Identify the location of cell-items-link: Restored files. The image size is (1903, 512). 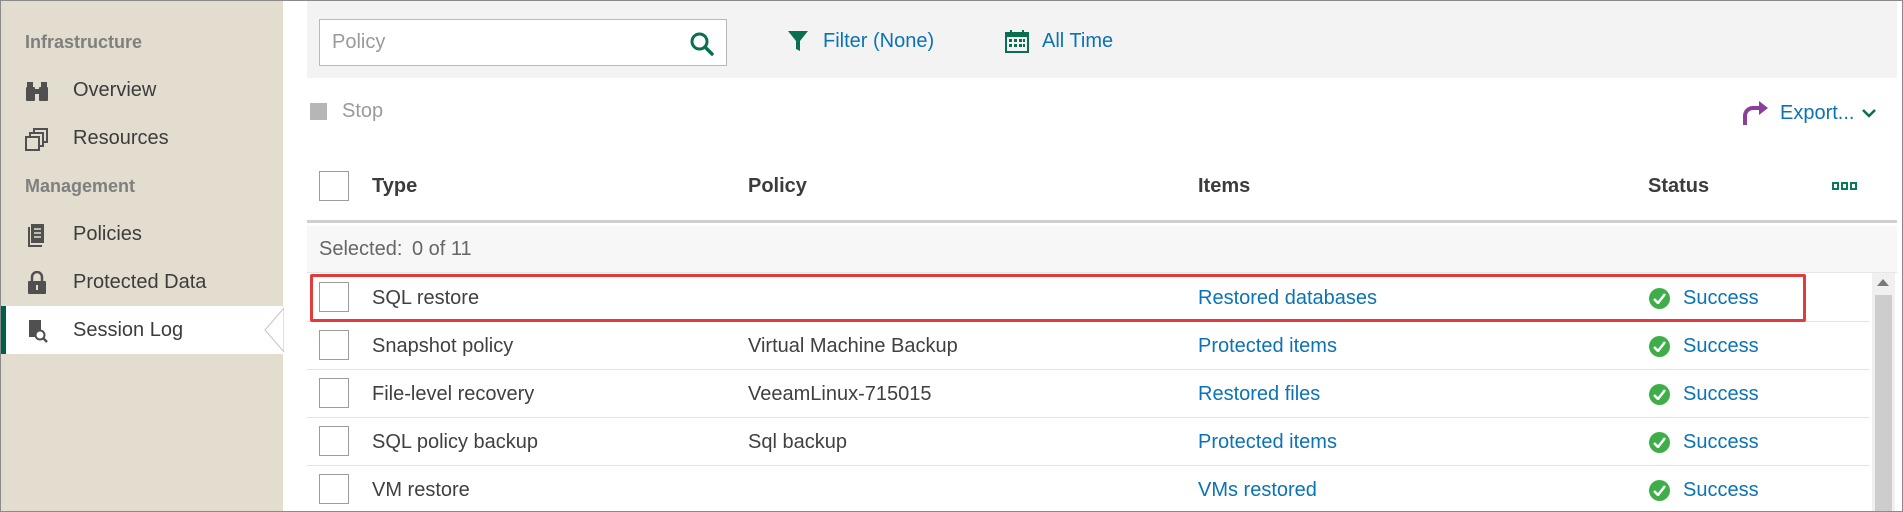
(1259, 394).